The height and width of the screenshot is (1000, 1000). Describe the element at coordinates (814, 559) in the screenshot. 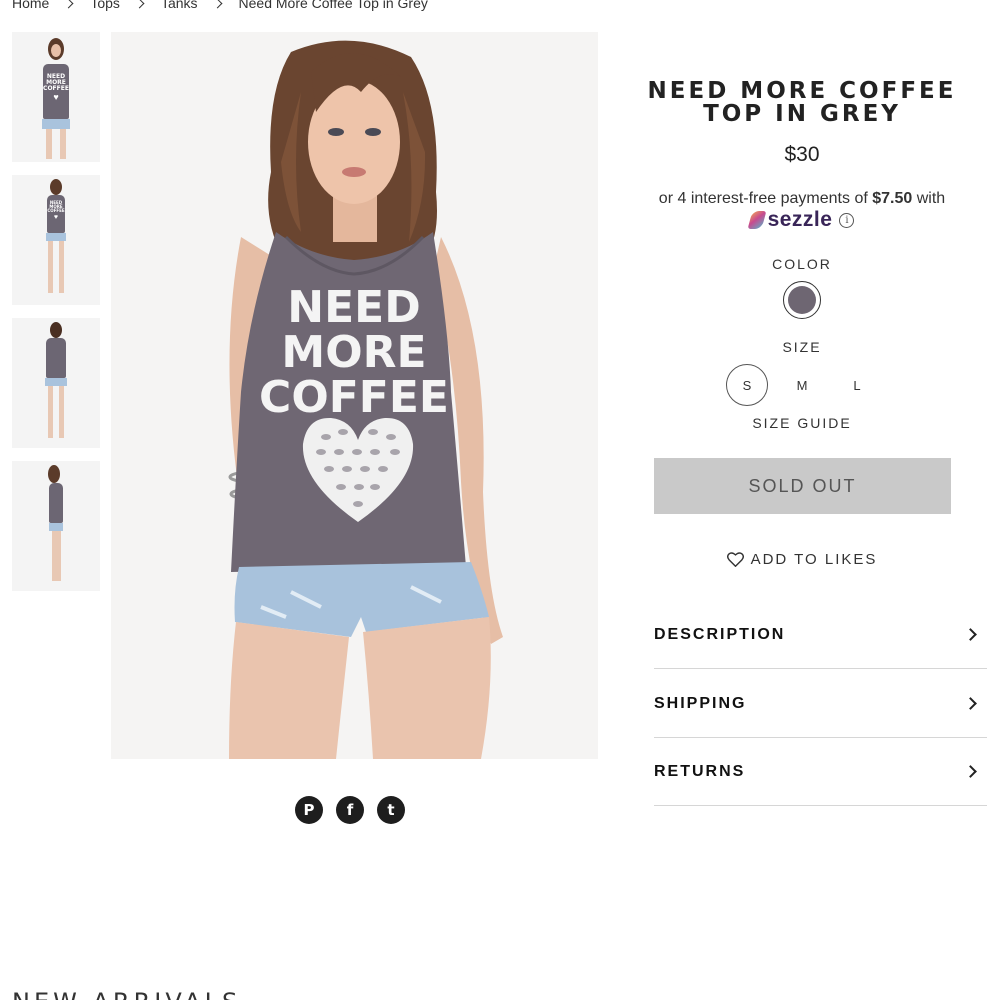

I see `add-to-likes-label: ADD TO LIKES` at that location.